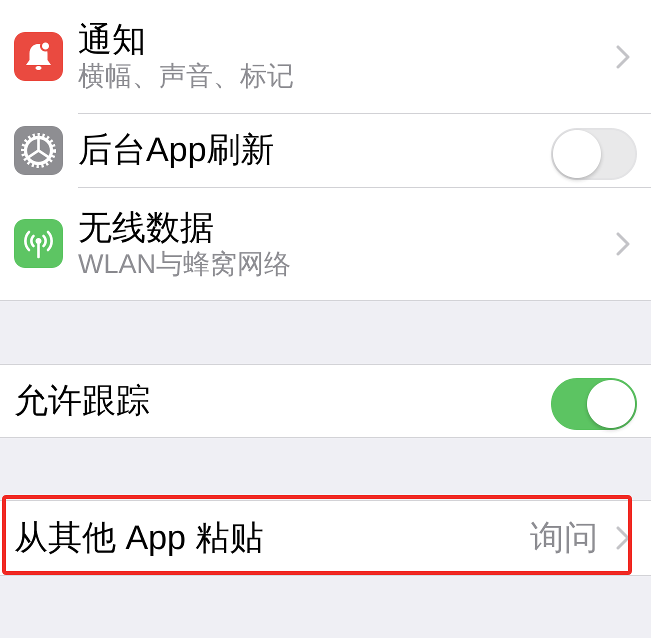  Describe the element at coordinates (594, 404) in the screenshot. I see `toggle-switch` at that location.